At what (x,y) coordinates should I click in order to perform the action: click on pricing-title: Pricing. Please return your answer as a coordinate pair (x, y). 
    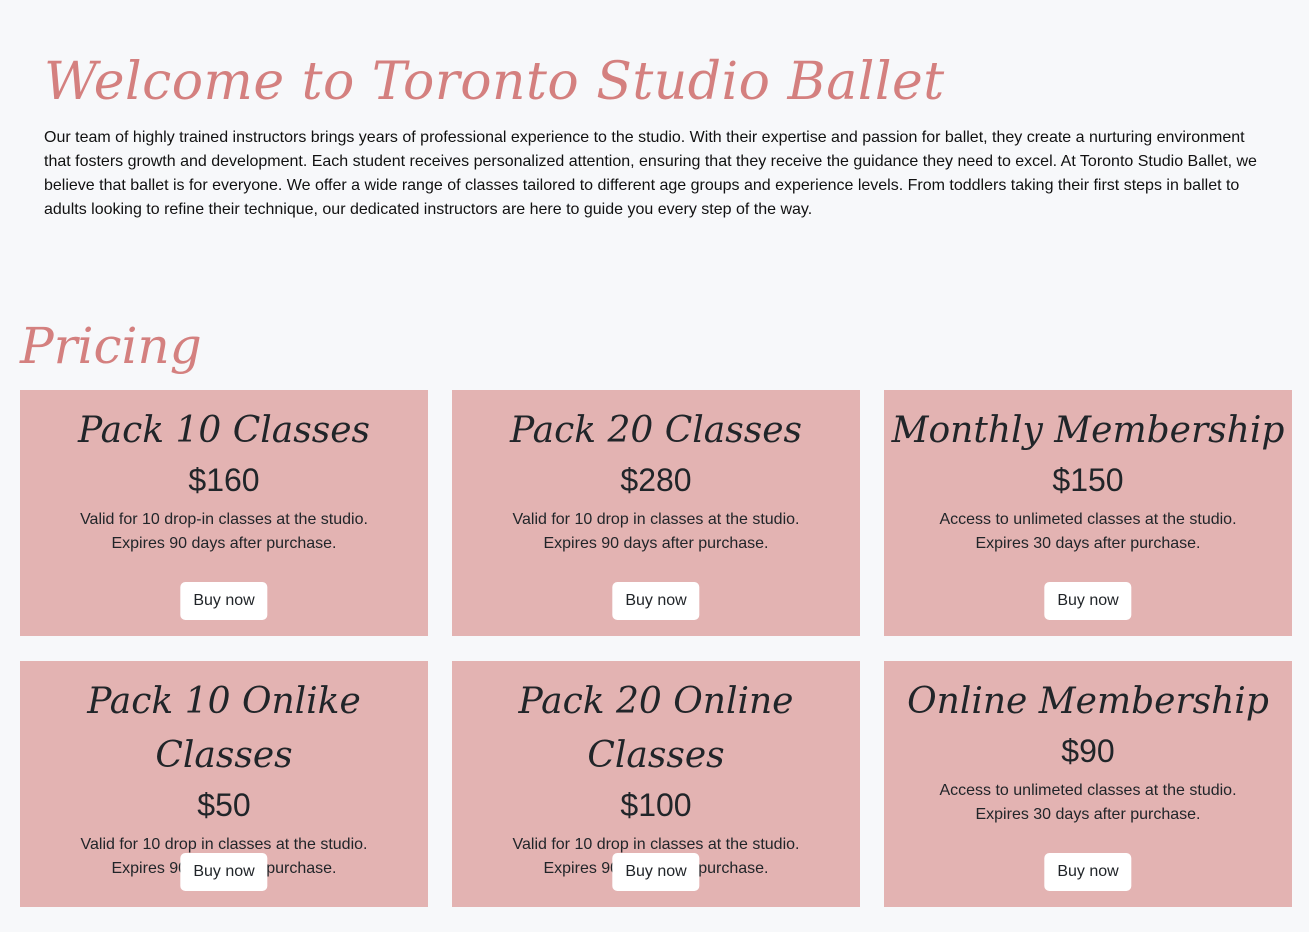
    Looking at the image, I should click on (111, 346).